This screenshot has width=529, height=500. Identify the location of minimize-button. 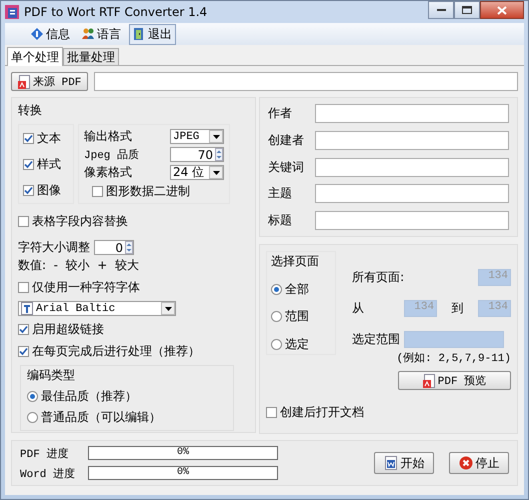
(441, 10).